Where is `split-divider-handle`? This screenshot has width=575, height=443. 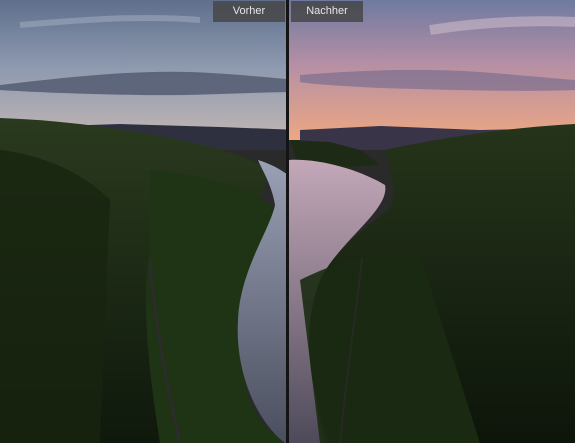 split-divider-handle is located at coordinates (287, 221).